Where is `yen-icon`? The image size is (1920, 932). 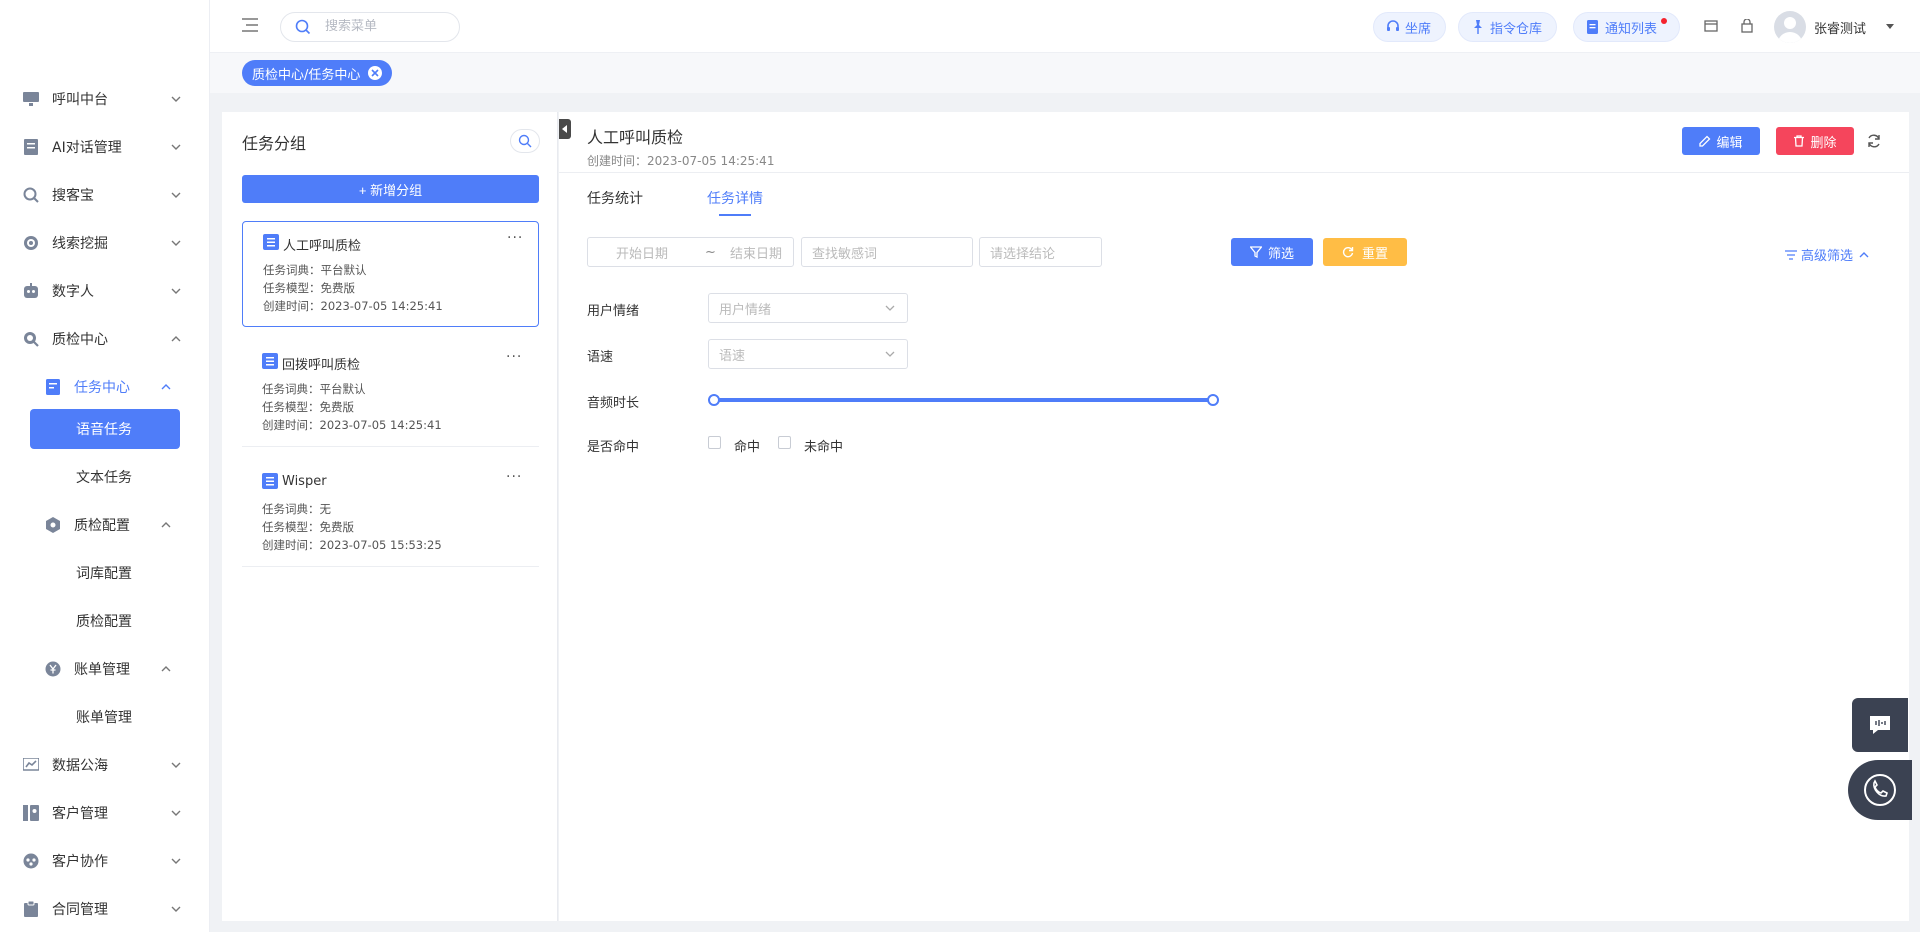
yen-icon is located at coordinates (53, 669).